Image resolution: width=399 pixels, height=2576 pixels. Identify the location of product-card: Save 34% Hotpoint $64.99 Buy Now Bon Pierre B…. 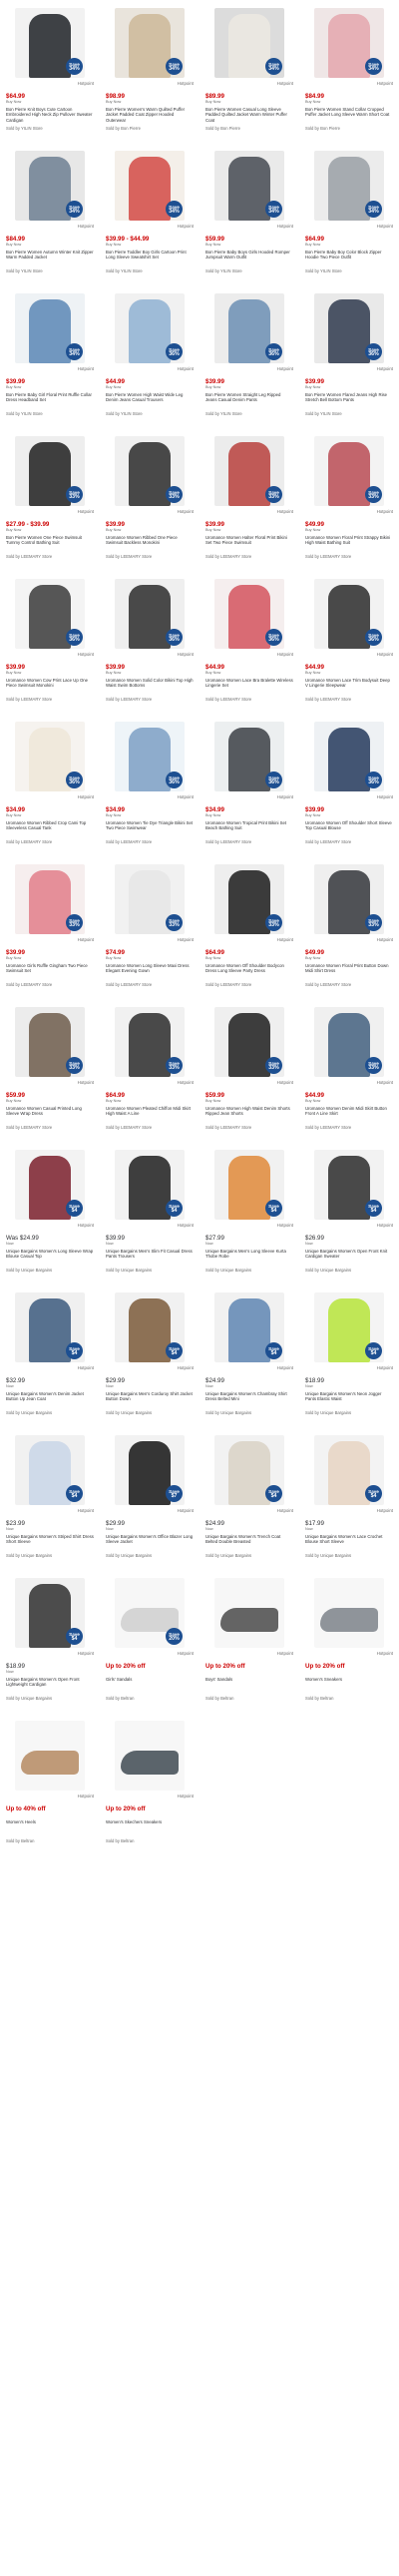
(349, 218).